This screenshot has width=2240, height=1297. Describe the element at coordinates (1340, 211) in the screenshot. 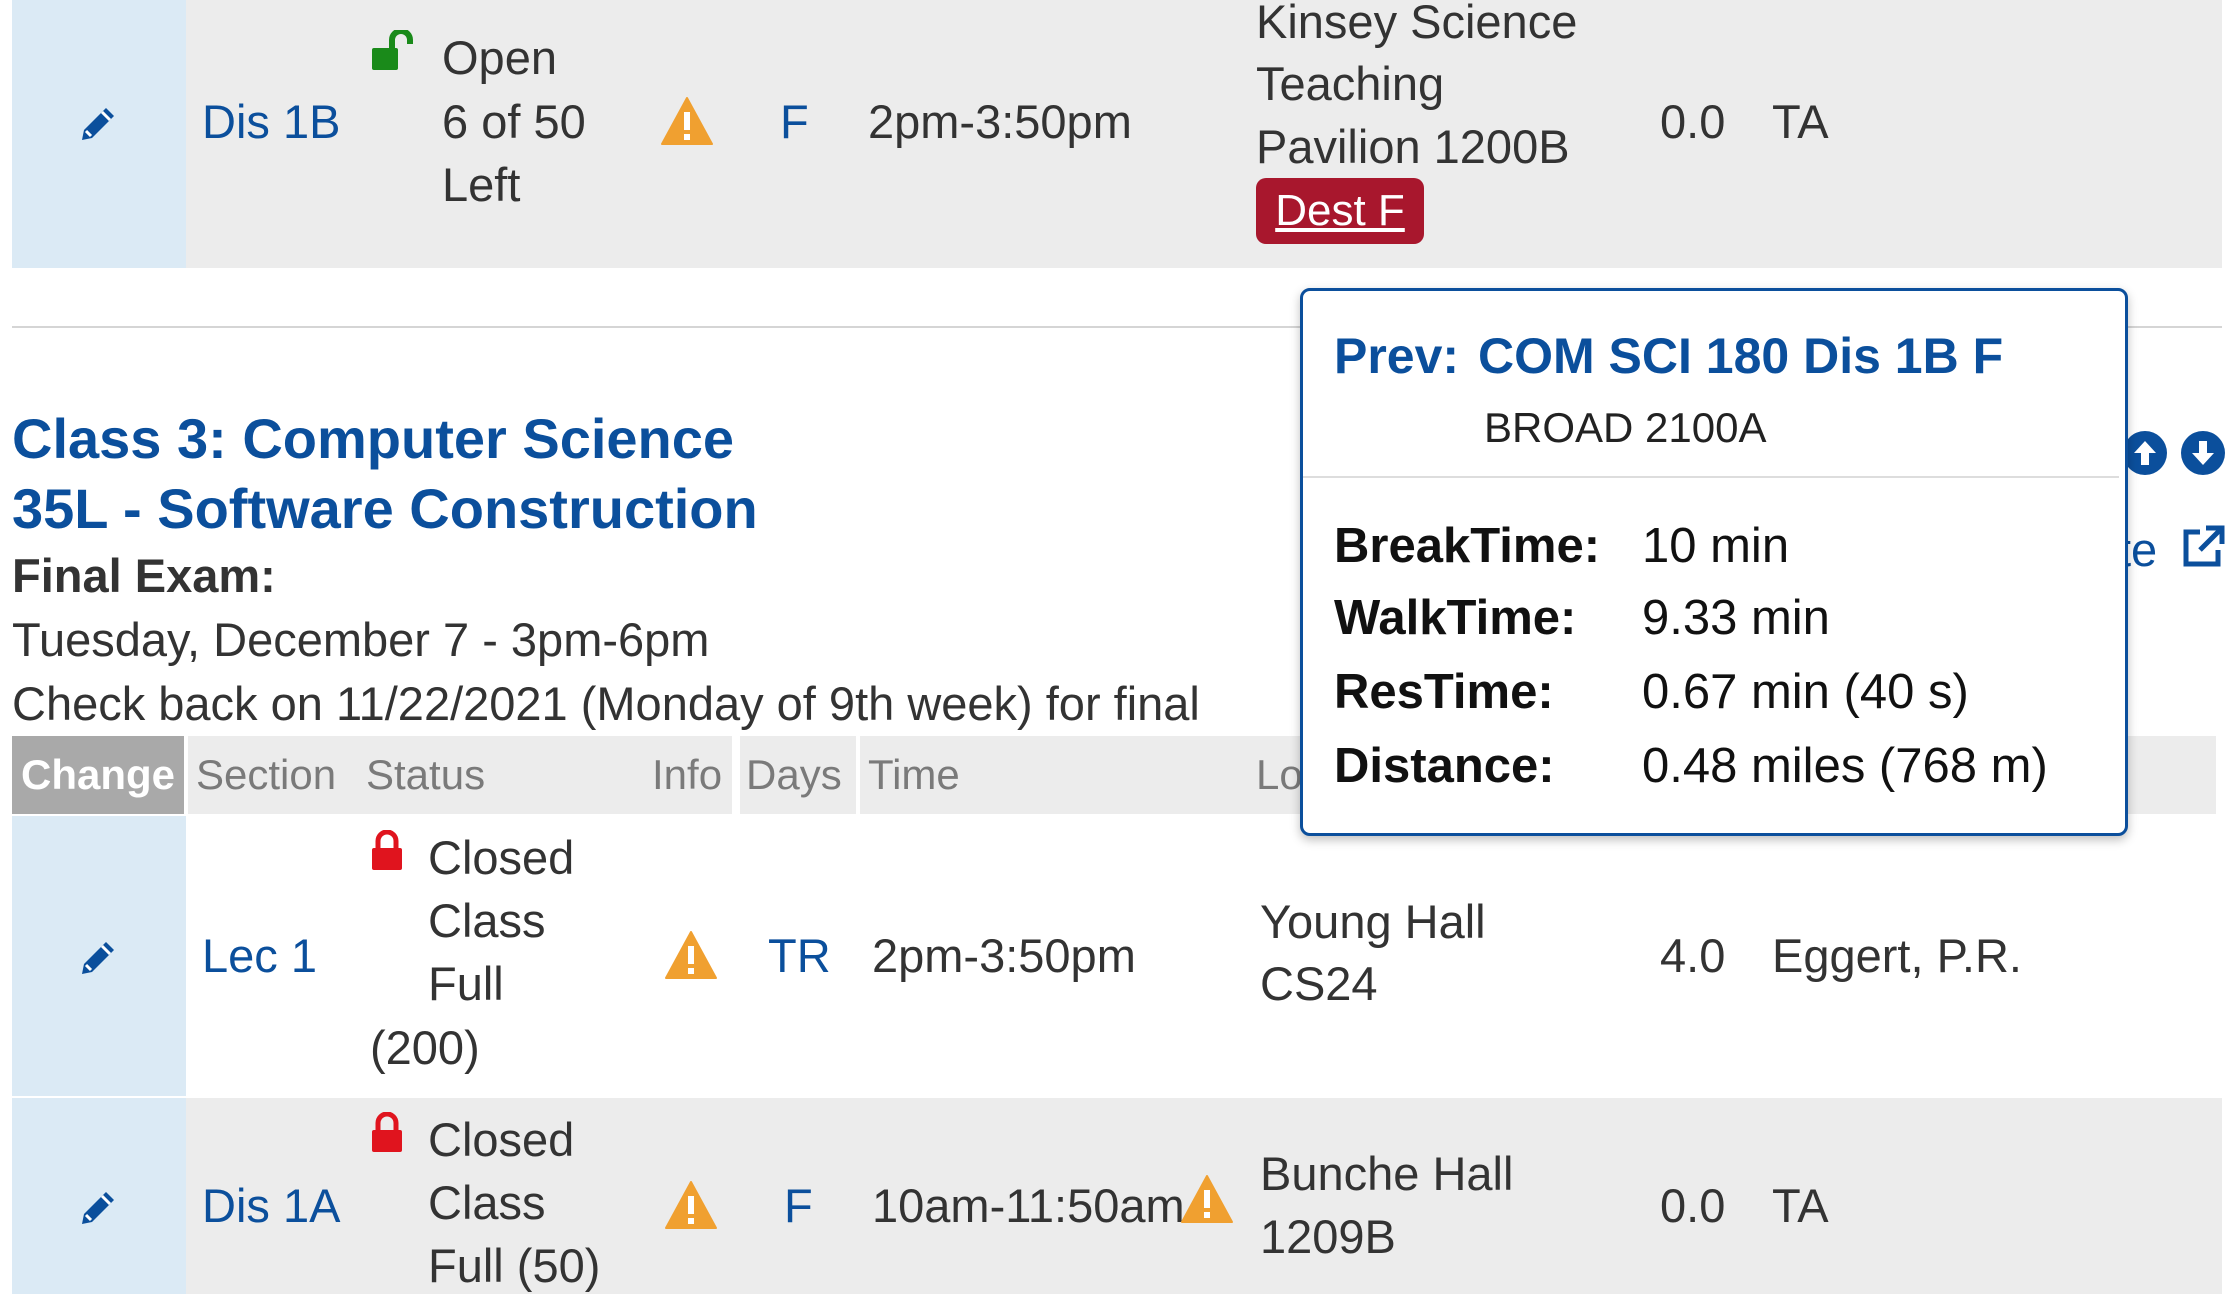

I see `dest-badge-label: Dest F` at that location.